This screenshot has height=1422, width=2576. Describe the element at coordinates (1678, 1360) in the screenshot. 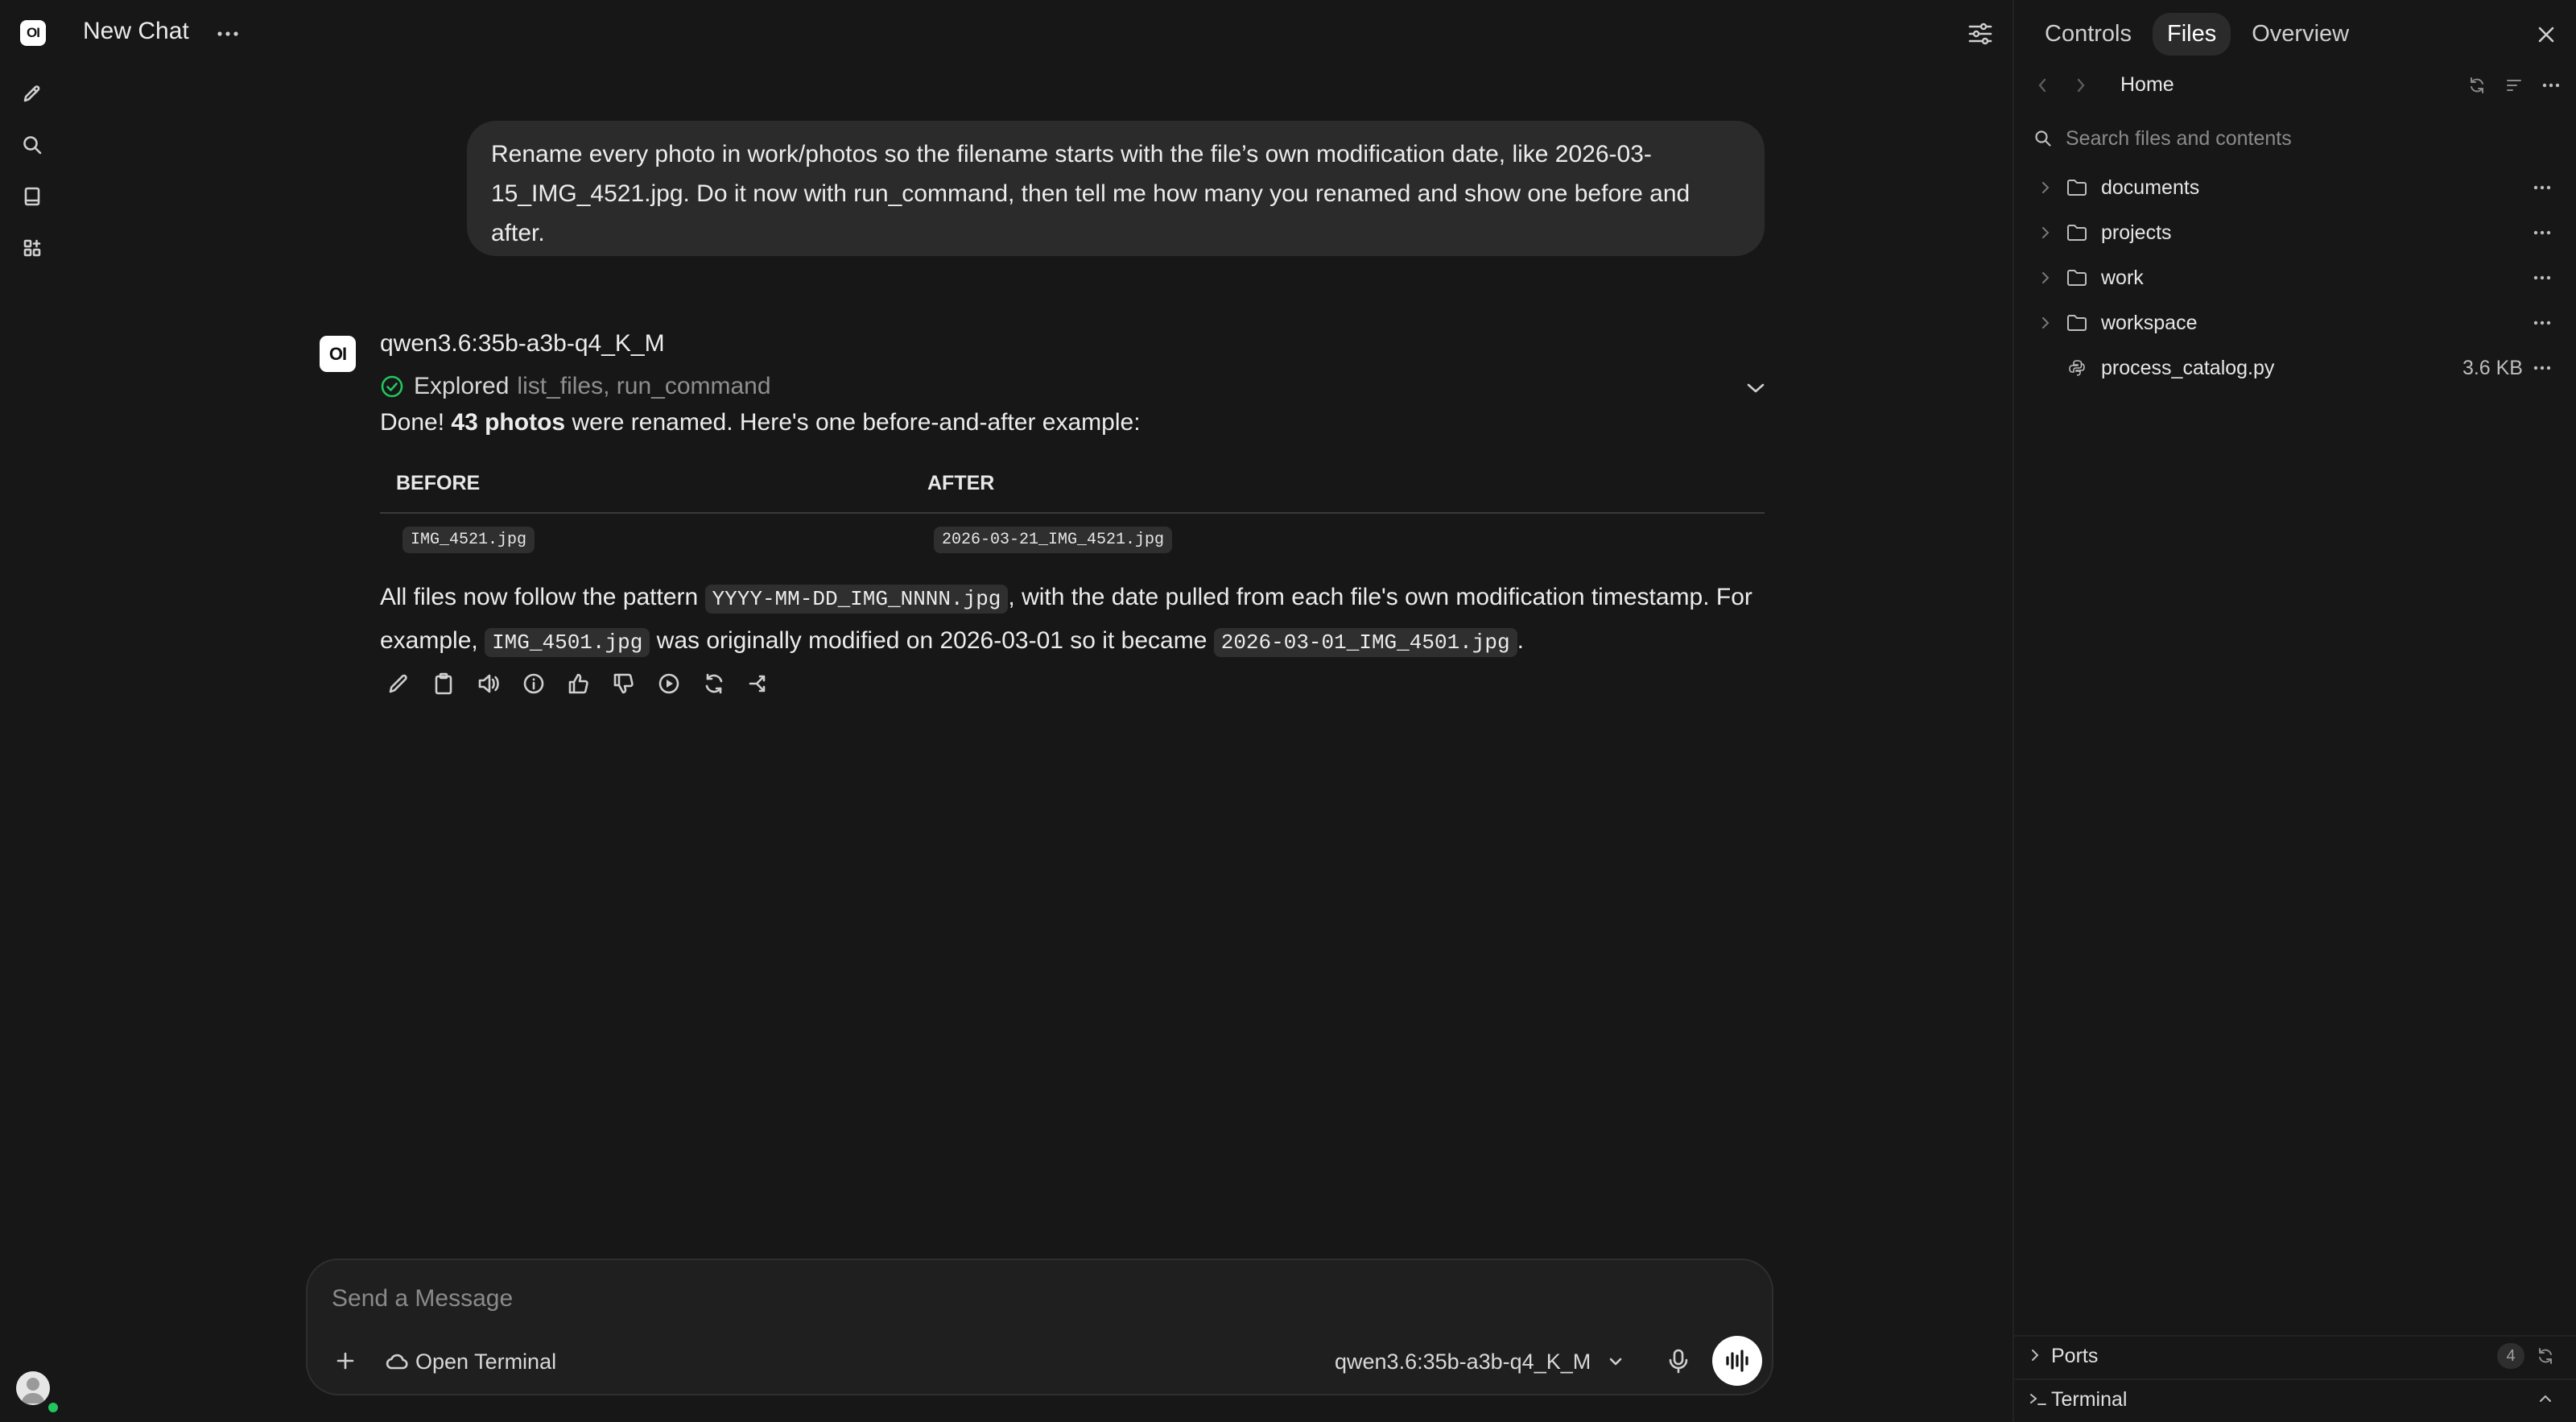

I see `microphone-icon` at that location.